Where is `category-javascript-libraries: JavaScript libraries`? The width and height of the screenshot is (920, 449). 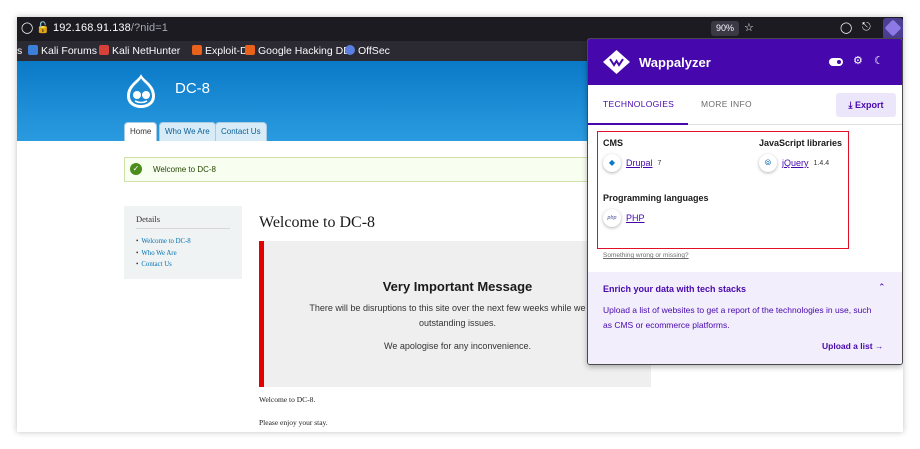
category-javascript-libraries: JavaScript libraries is located at coordinates (801, 143).